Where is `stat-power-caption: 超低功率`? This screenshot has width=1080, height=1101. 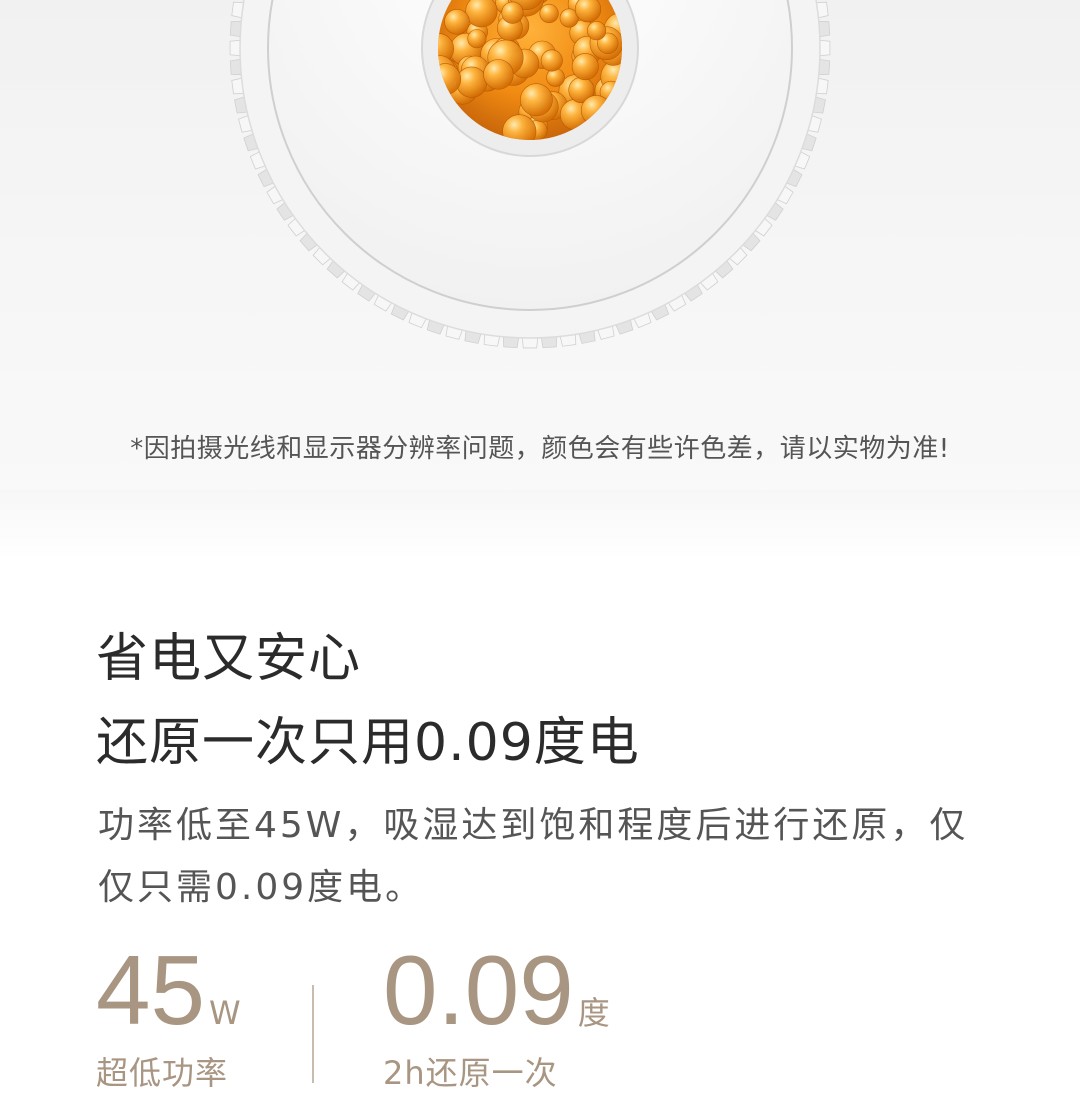
stat-power-caption: 超低功率 is located at coordinates (162, 1073).